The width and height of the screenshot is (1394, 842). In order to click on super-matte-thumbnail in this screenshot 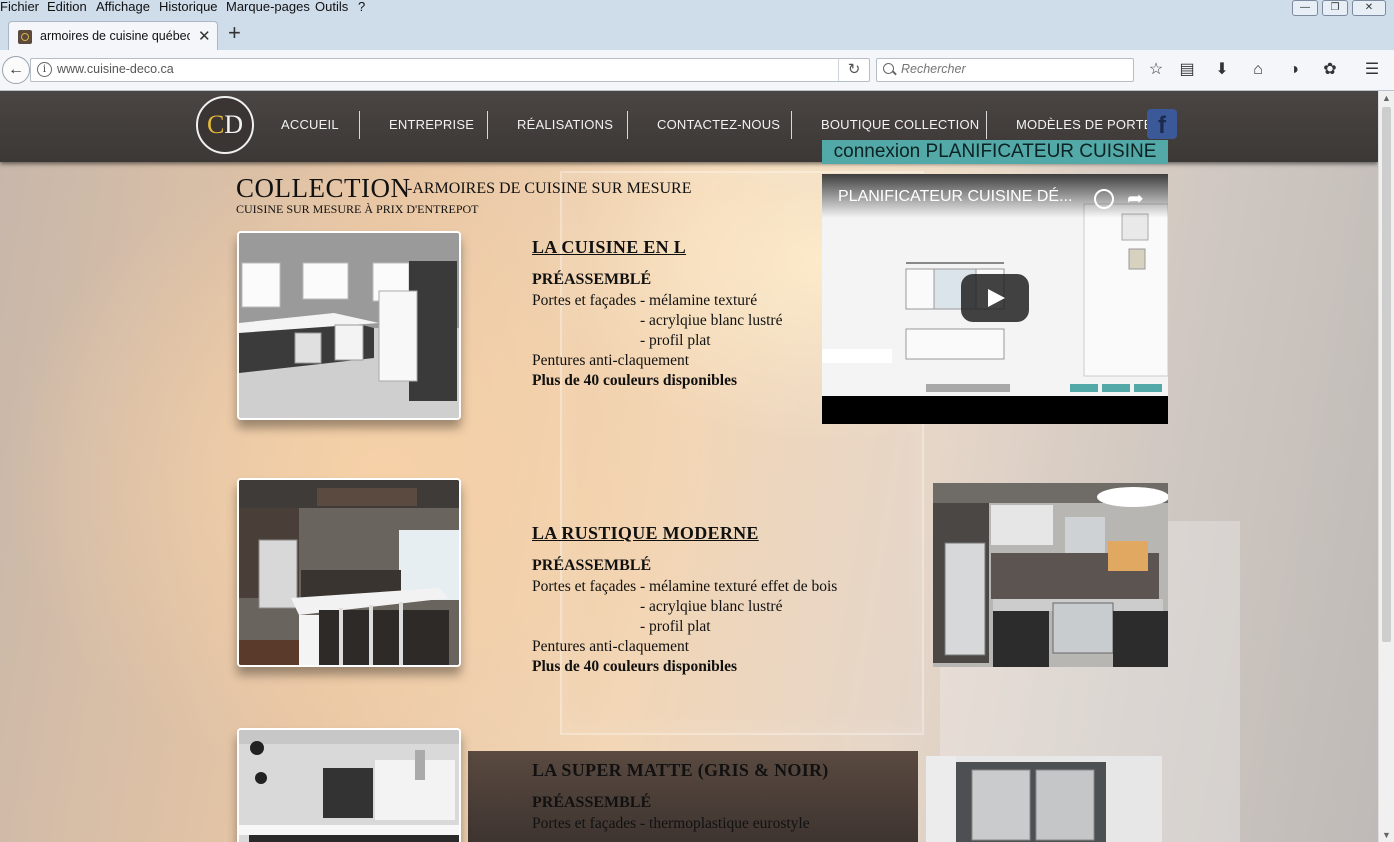, I will do `click(349, 785)`.